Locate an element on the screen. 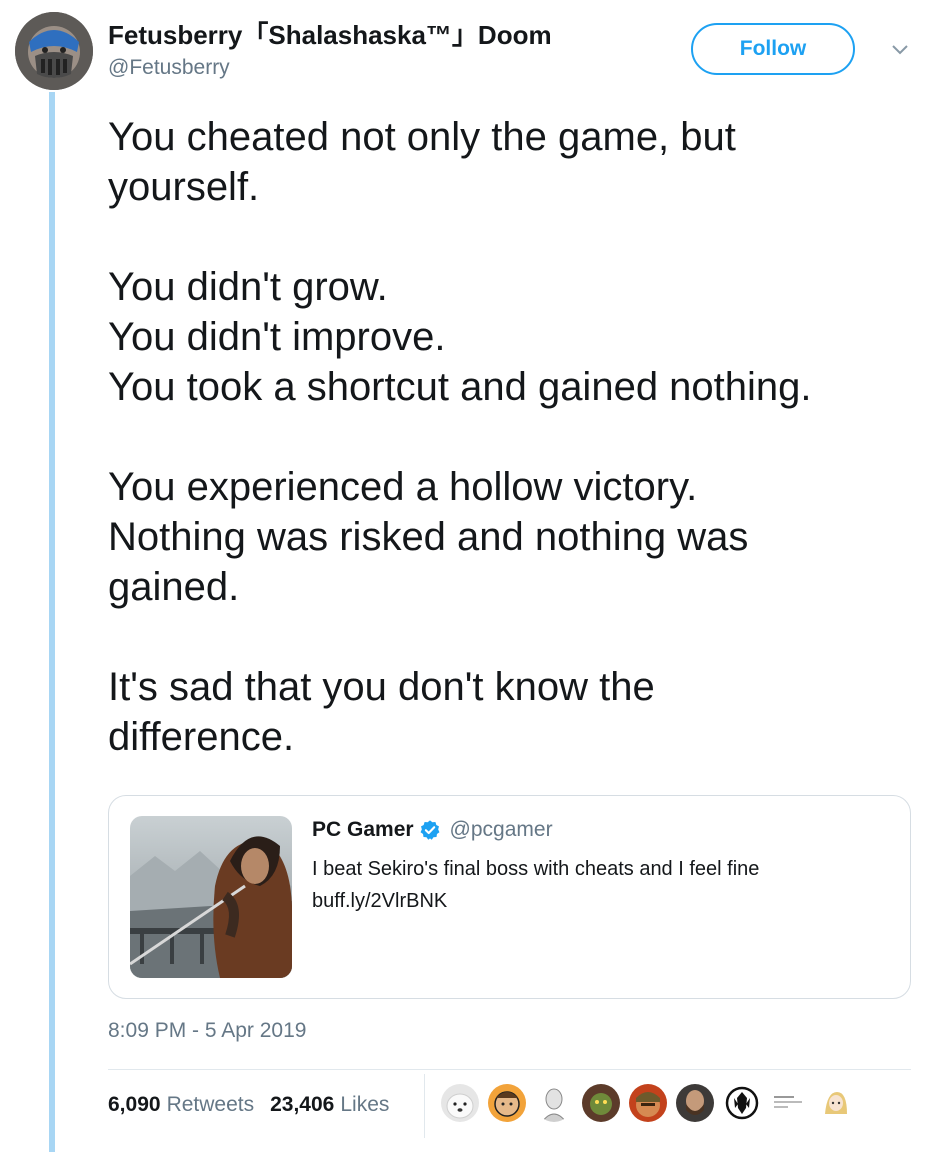  author-handle: @Fetusberry is located at coordinates (169, 68).